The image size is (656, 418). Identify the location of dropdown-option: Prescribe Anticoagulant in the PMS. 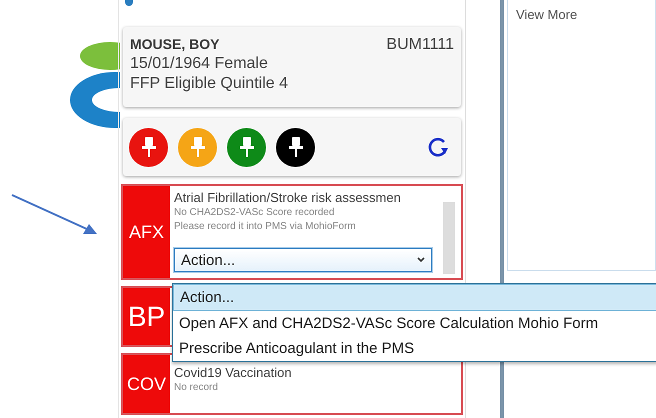
(414, 348).